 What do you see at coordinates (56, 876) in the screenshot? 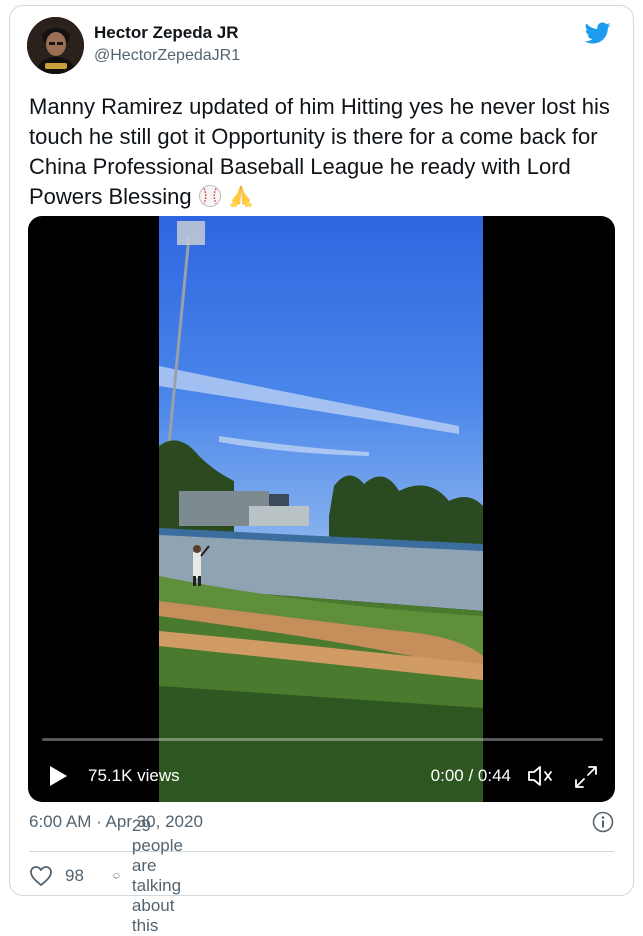
I see `like-button: 98` at bounding box center [56, 876].